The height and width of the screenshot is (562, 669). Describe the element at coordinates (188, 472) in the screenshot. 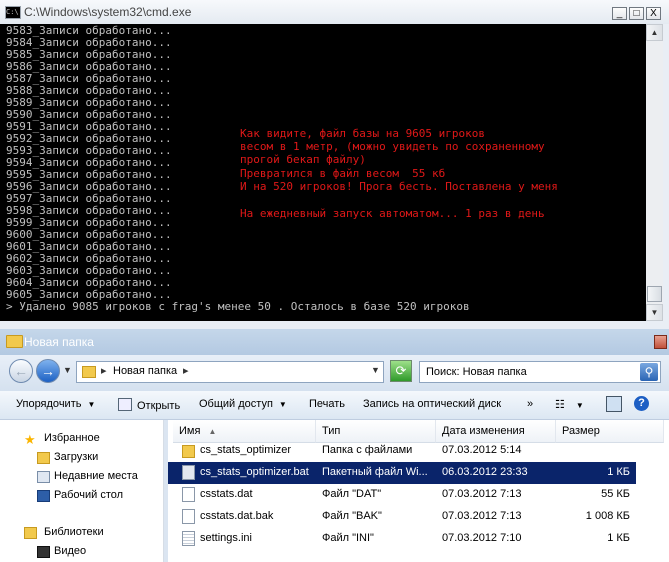

I see `batch-file-icon` at that location.